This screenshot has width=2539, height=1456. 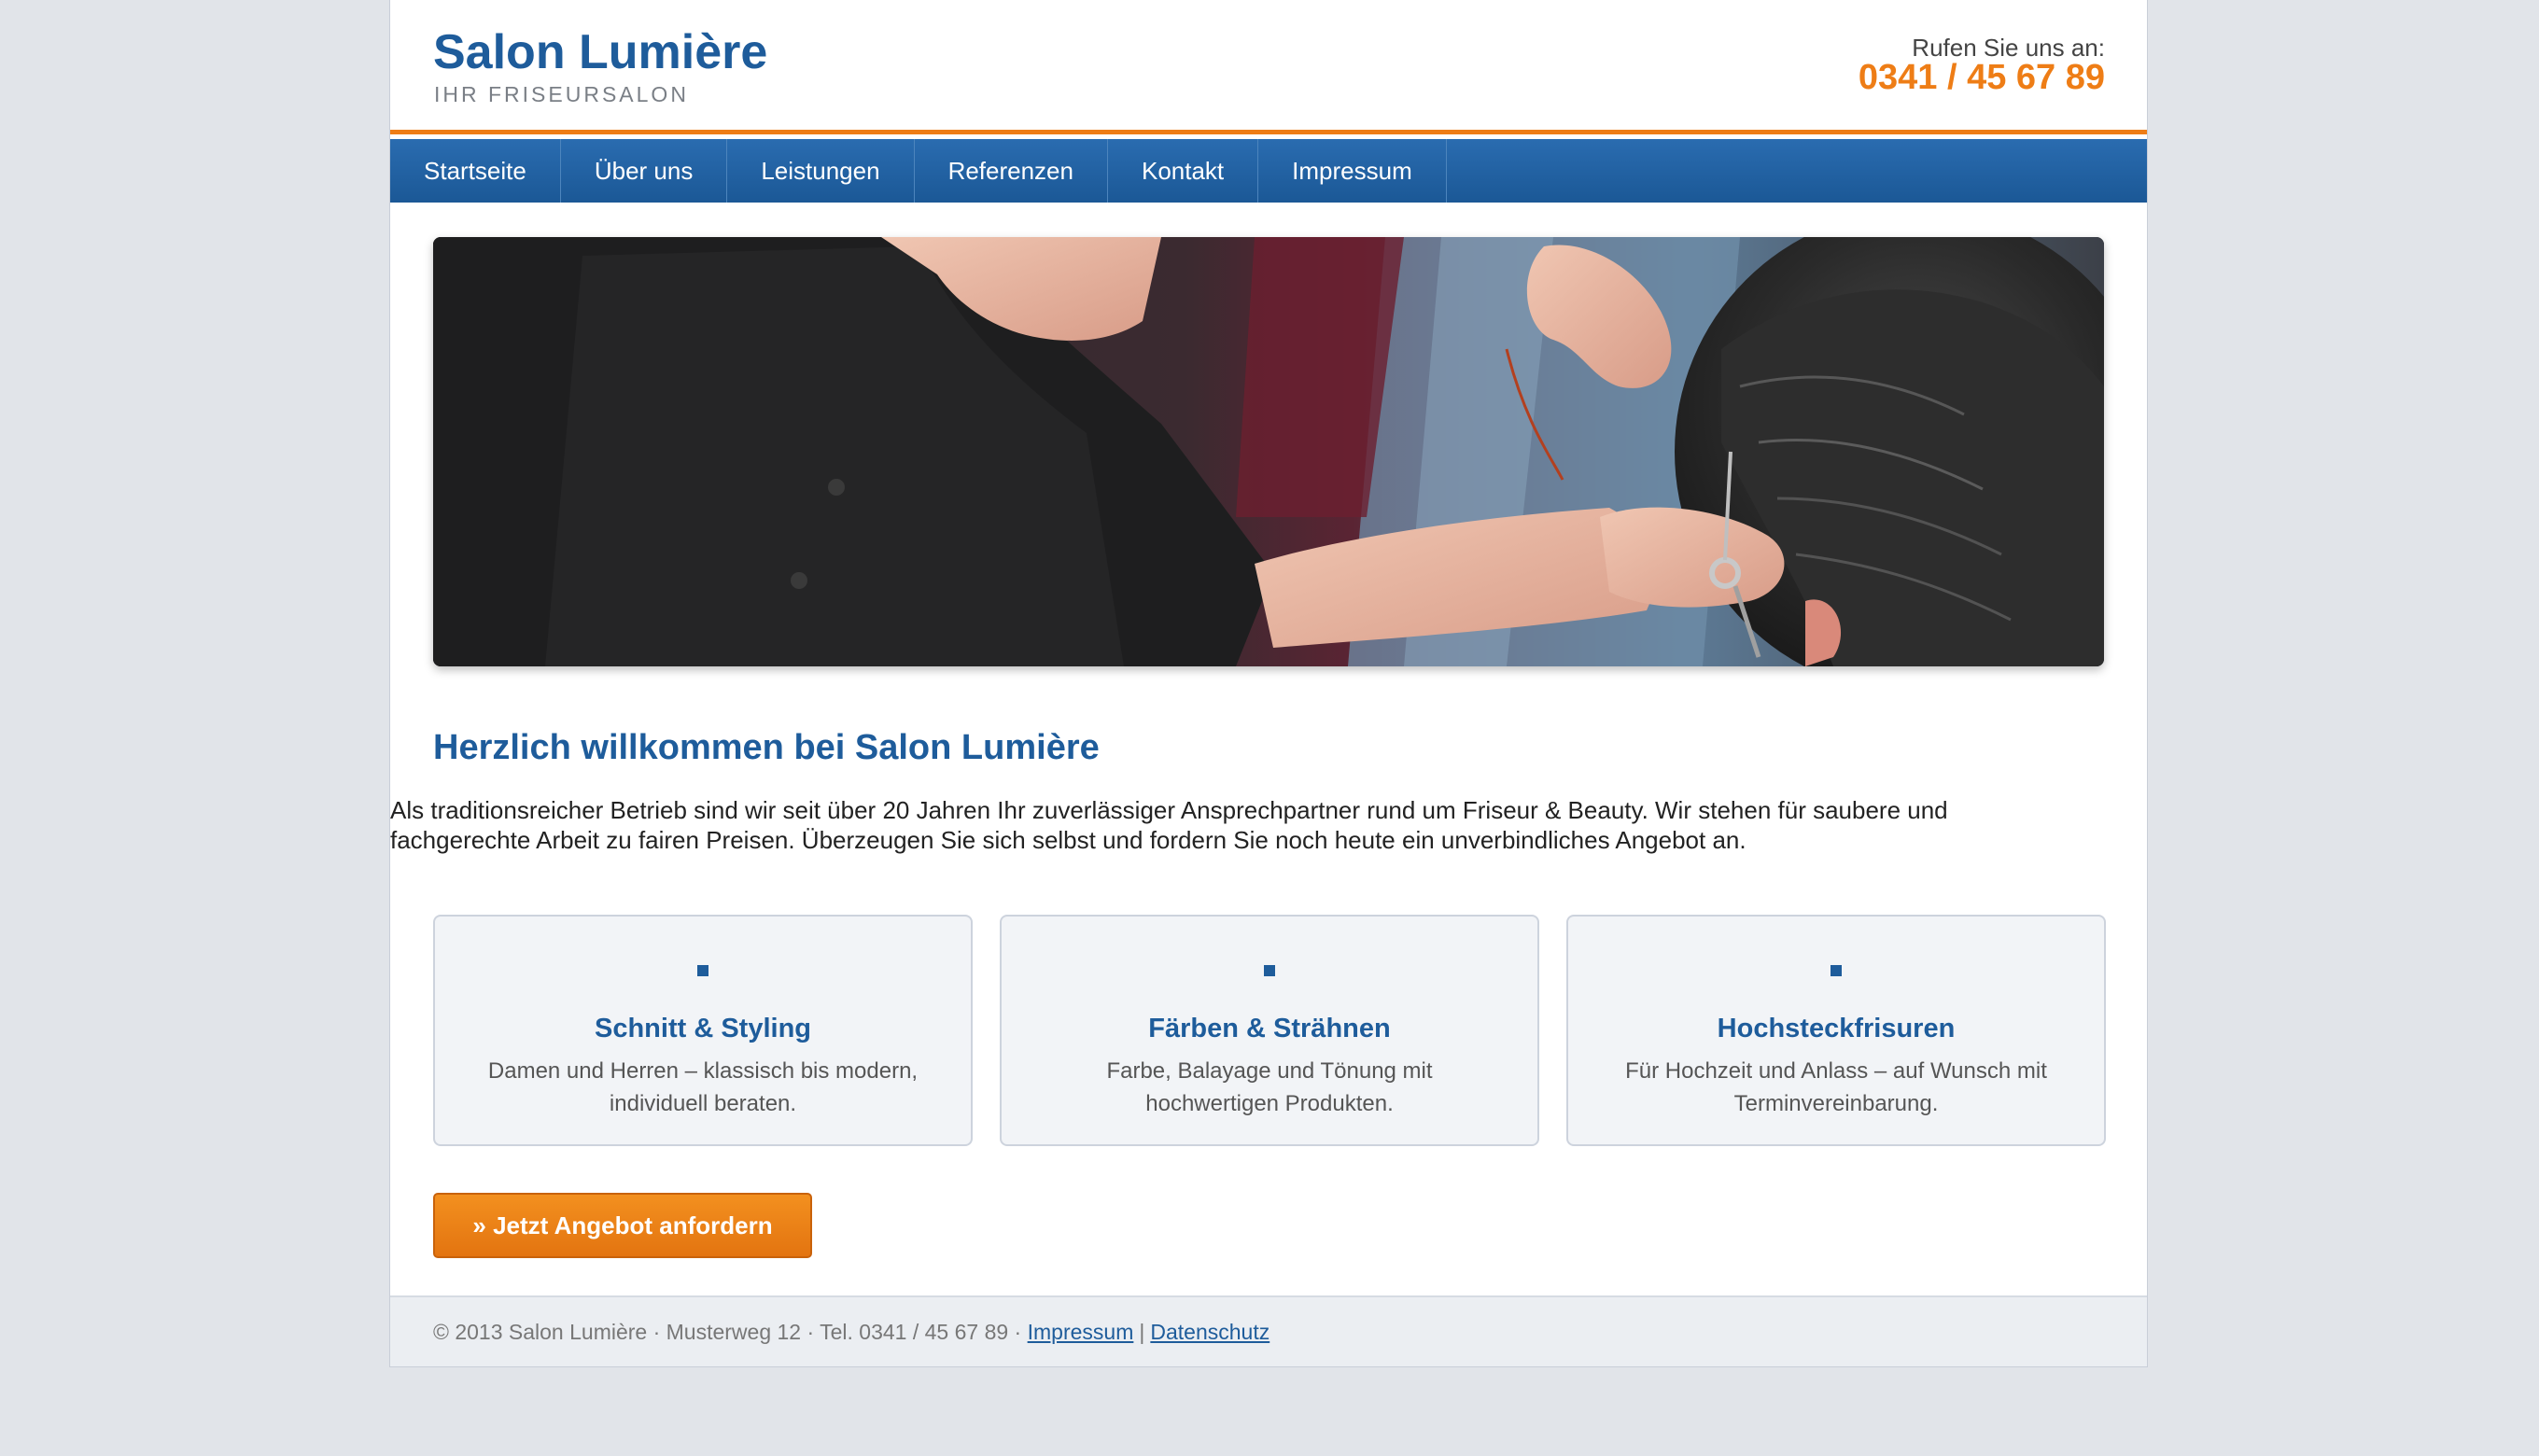 I want to click on request-offer-button: » Jetzt Angebot anfordern, so click(x=622, y=1225).